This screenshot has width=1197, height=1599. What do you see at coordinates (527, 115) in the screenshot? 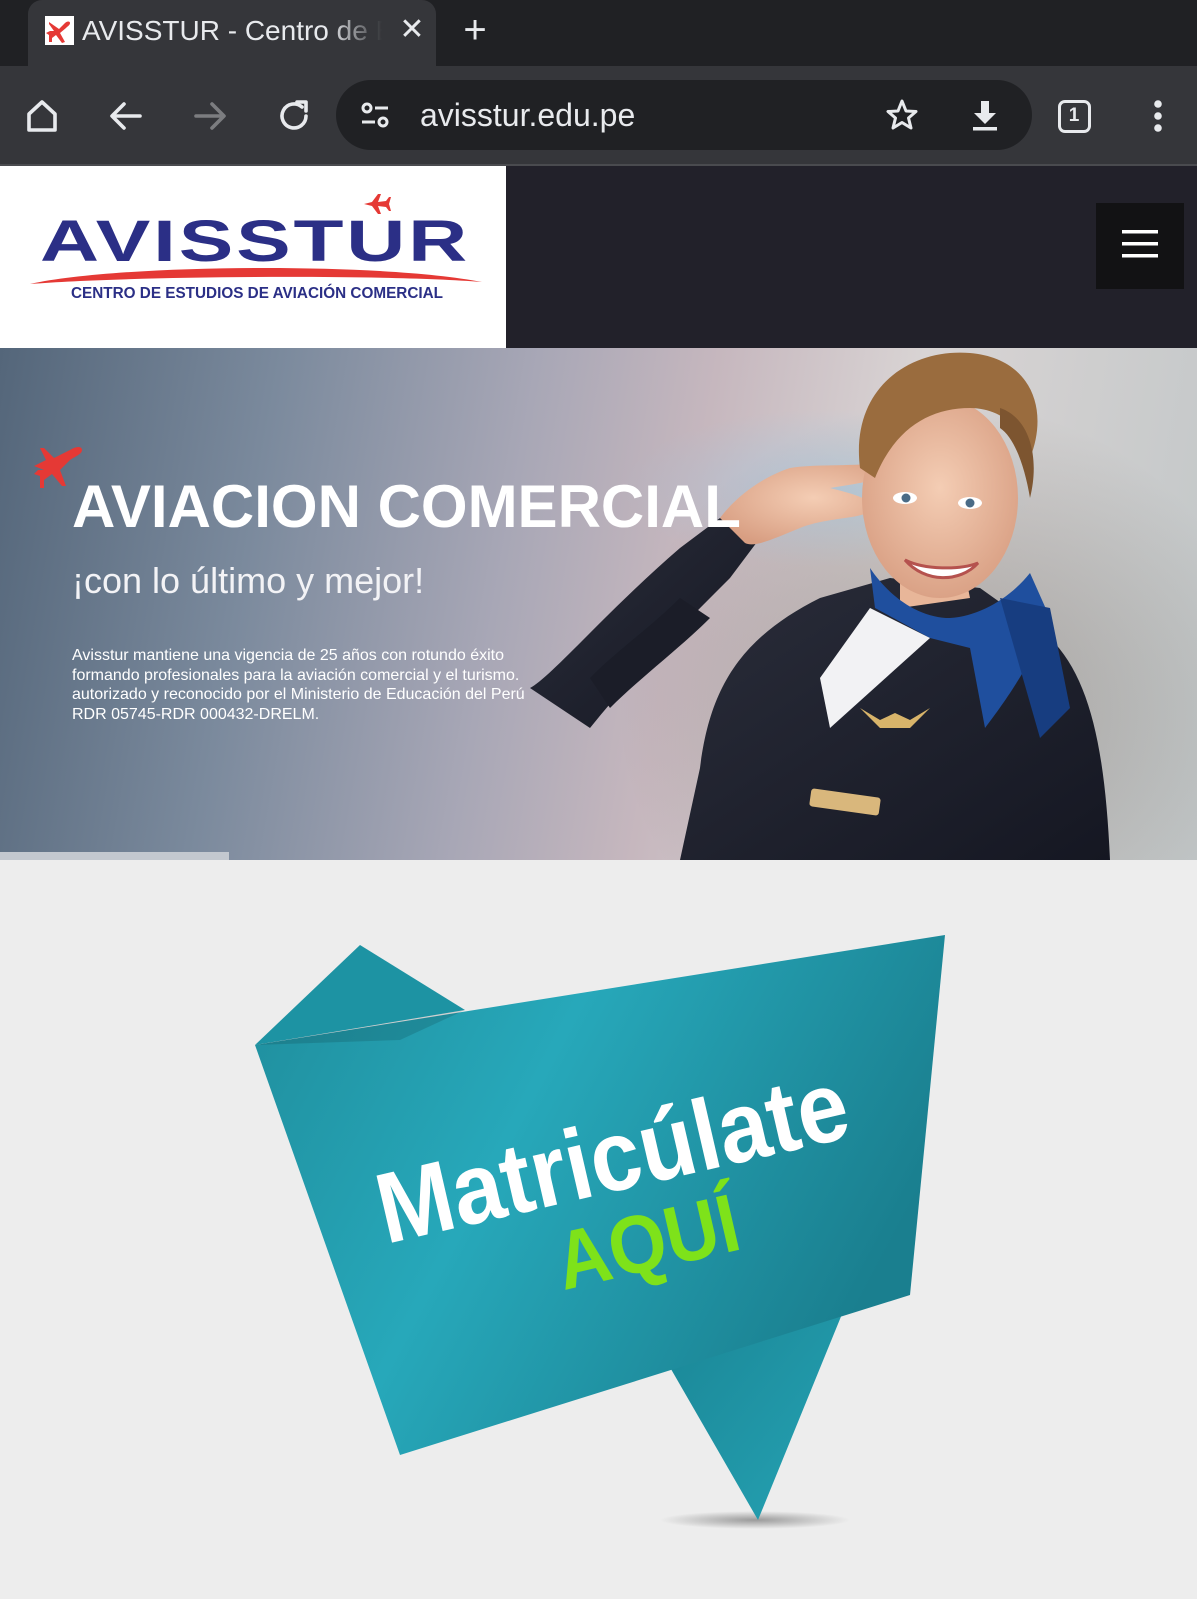
I see `url-text: avisstur.edu.pe` at bounding box center [527, 115].